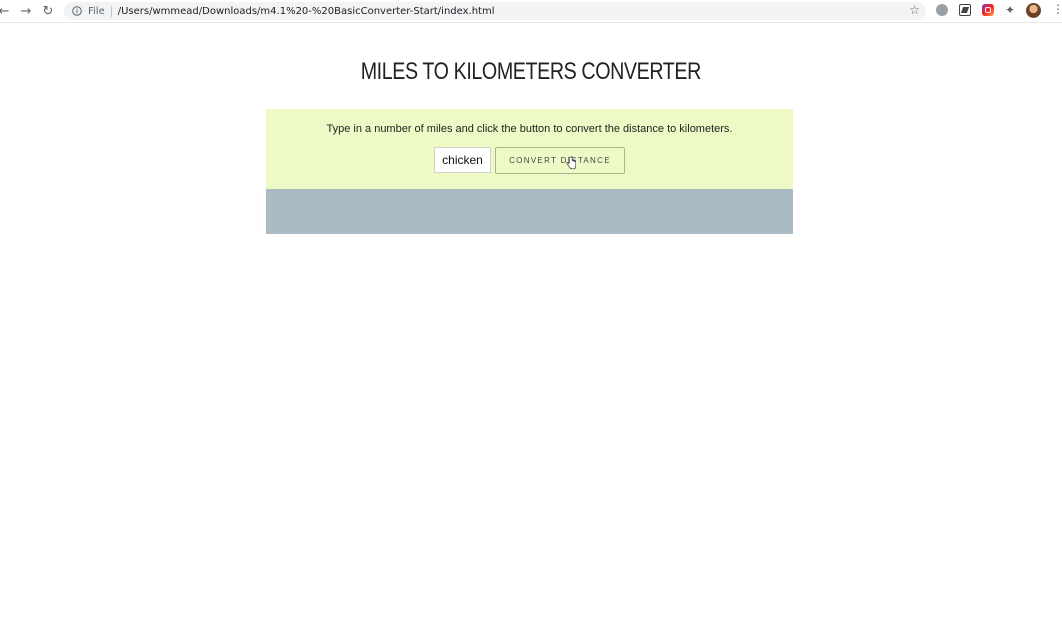 This screenshot has width=1062, height=632. What do you see at coordinates (965, 10) in the screenshot?
I see `notion-extension-icon` at bounding box center [965, 10].